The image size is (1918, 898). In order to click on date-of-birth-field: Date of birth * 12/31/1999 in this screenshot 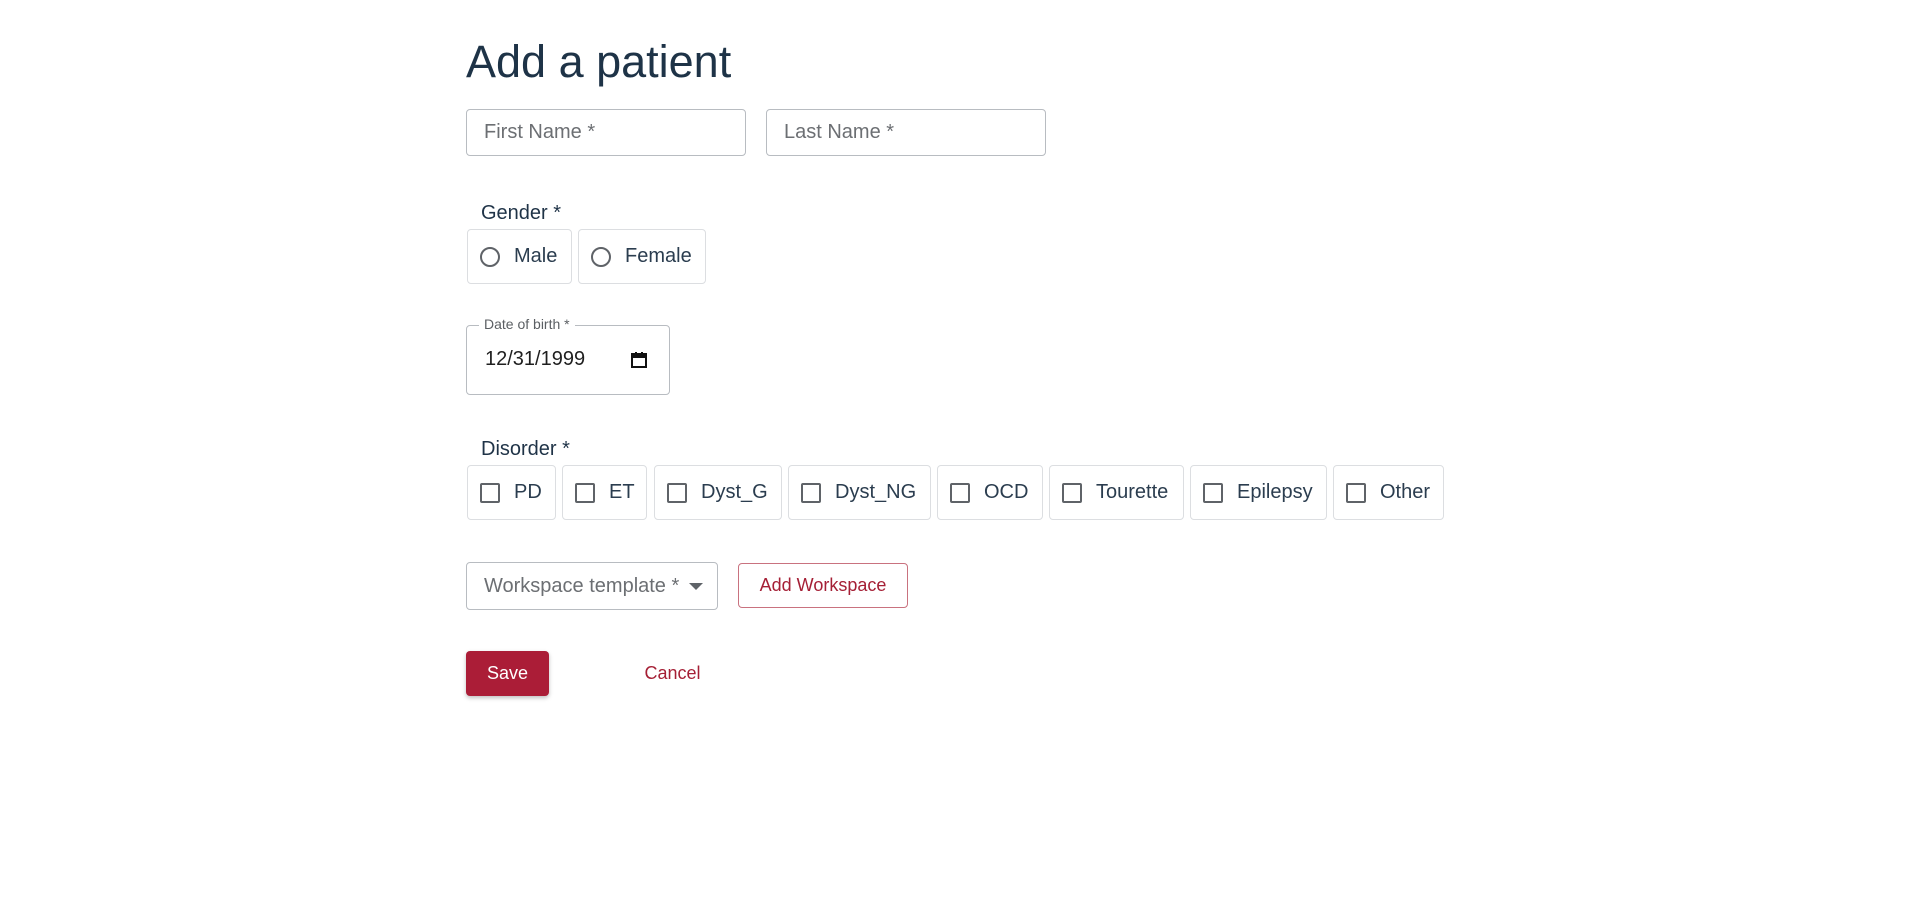, I will do `click(568, 355)`.